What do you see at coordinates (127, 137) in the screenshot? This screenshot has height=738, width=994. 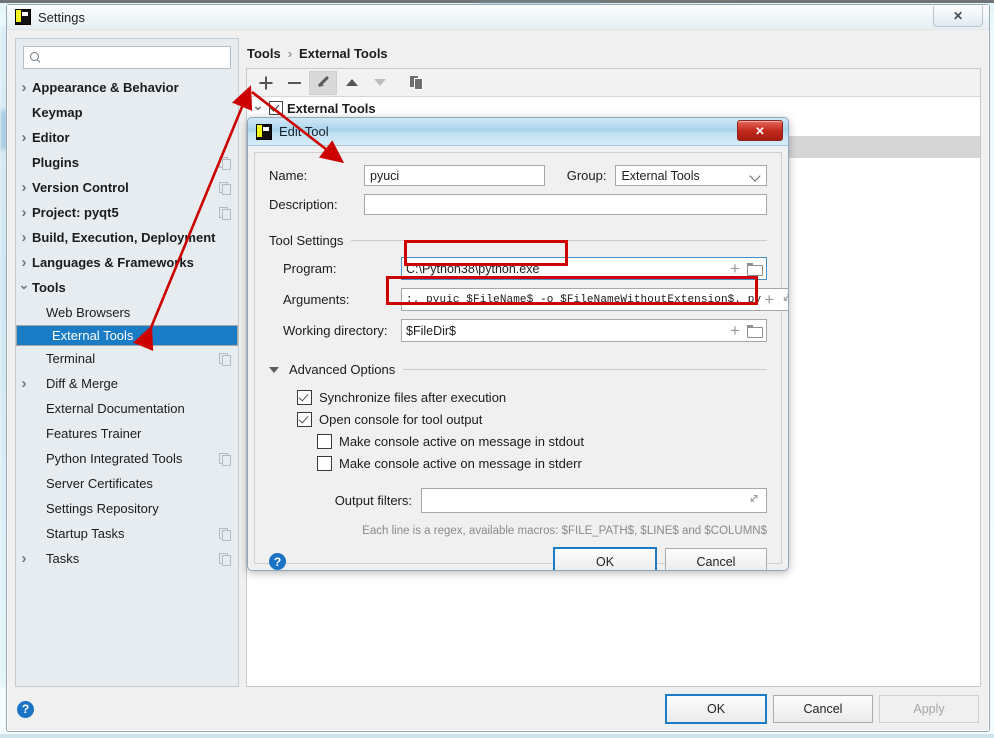 I see `sidebar-item-editor: Editor` at bounding box center [127, 137].